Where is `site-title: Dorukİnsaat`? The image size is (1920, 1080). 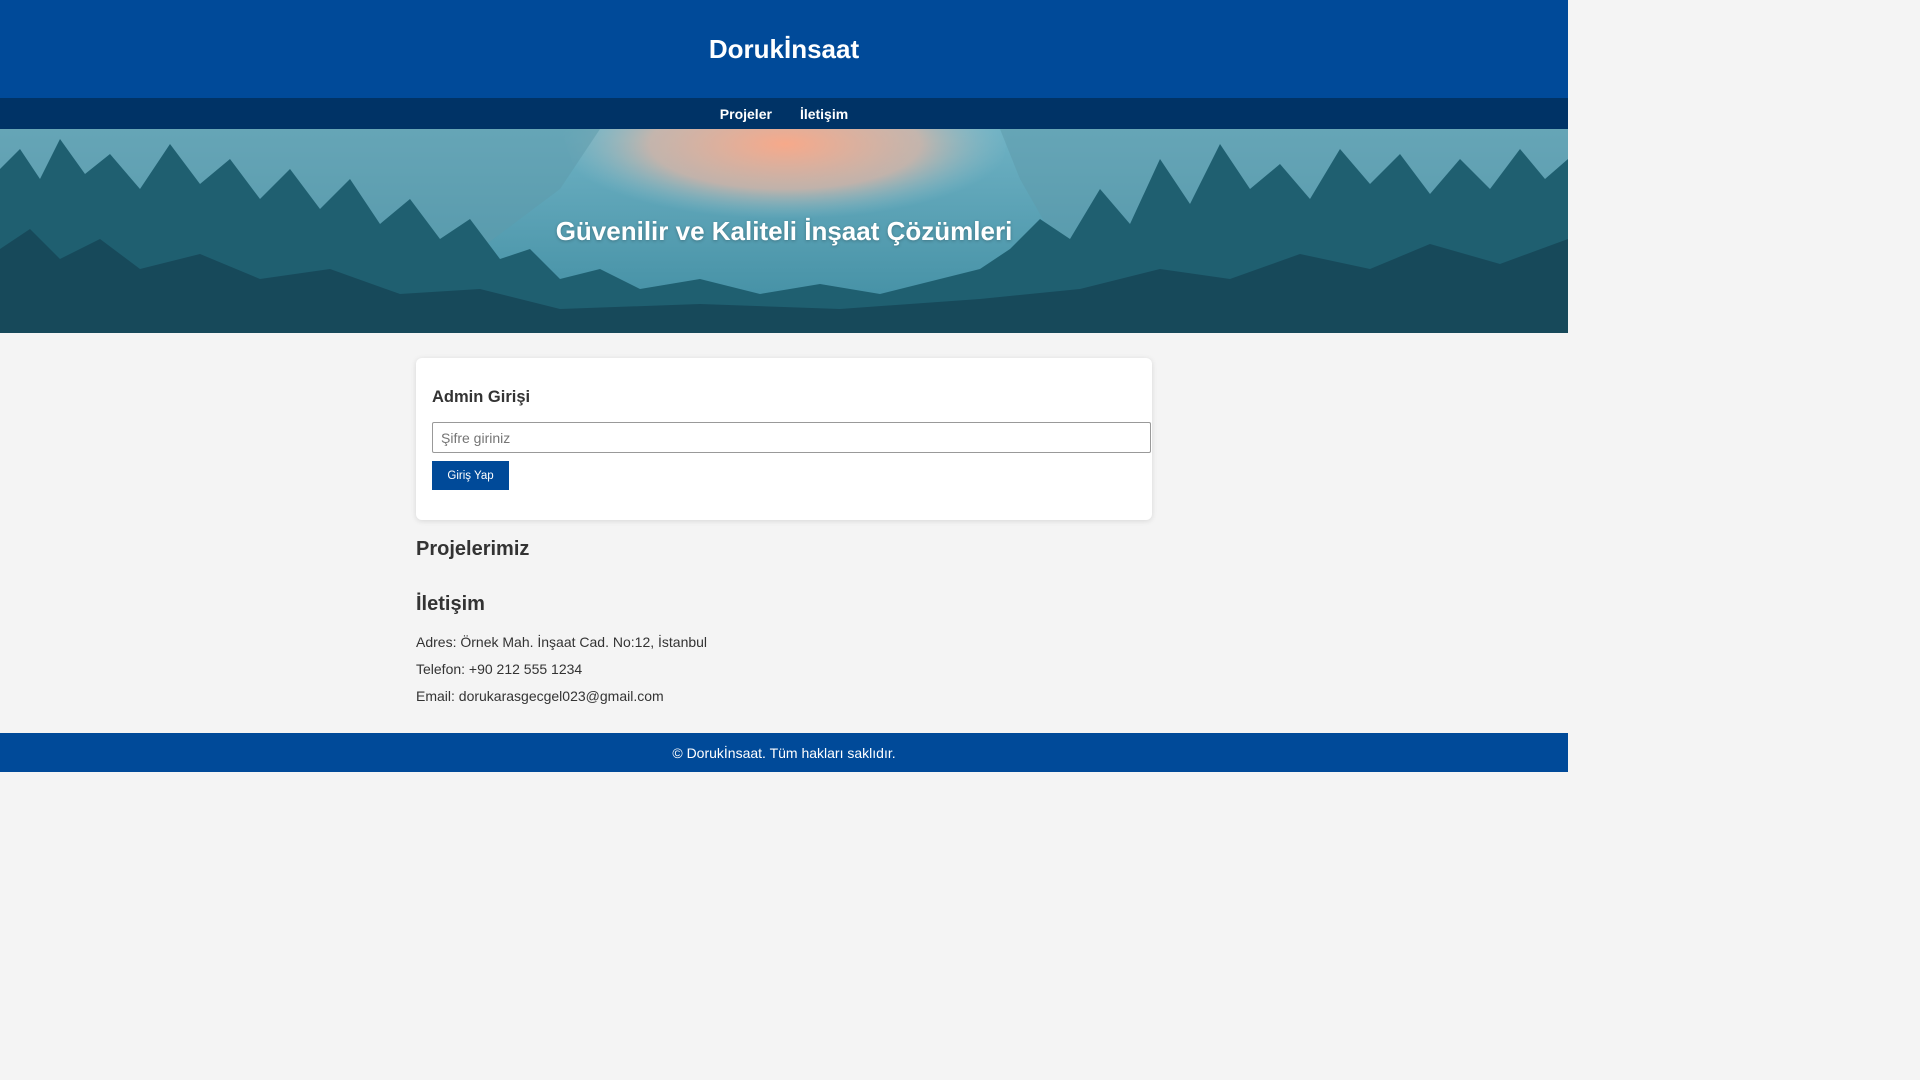 site-title: Dorukİnsaat is located at coordinates (784, 48).